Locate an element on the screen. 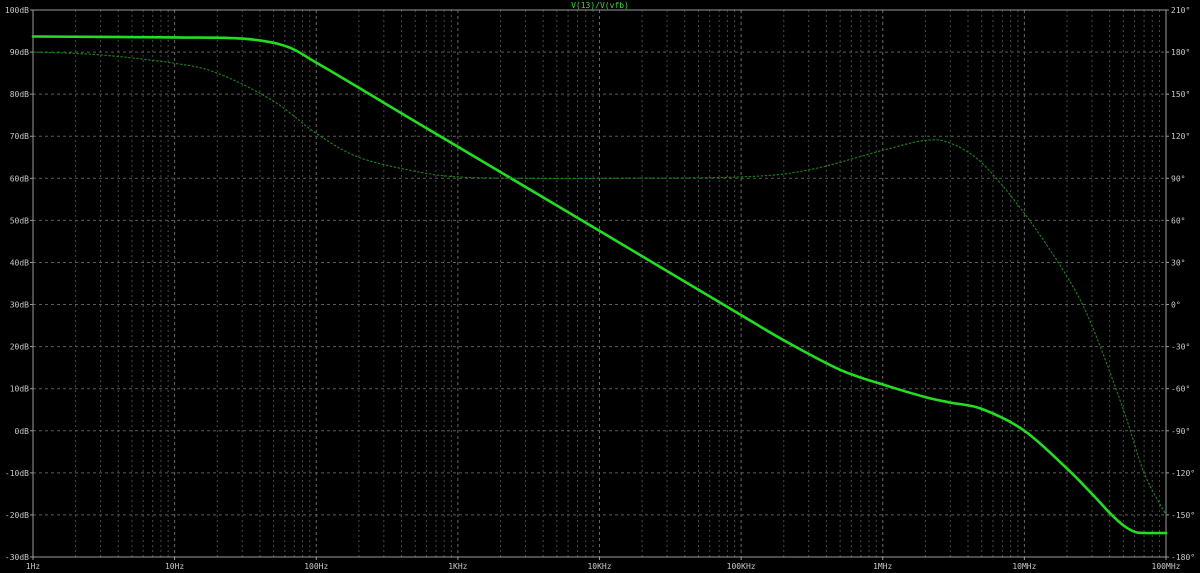 Image resolution: width=1200 pixels, height=573 pixels. y-right-tick-label: -30° is located at coordinates (1180, 347).